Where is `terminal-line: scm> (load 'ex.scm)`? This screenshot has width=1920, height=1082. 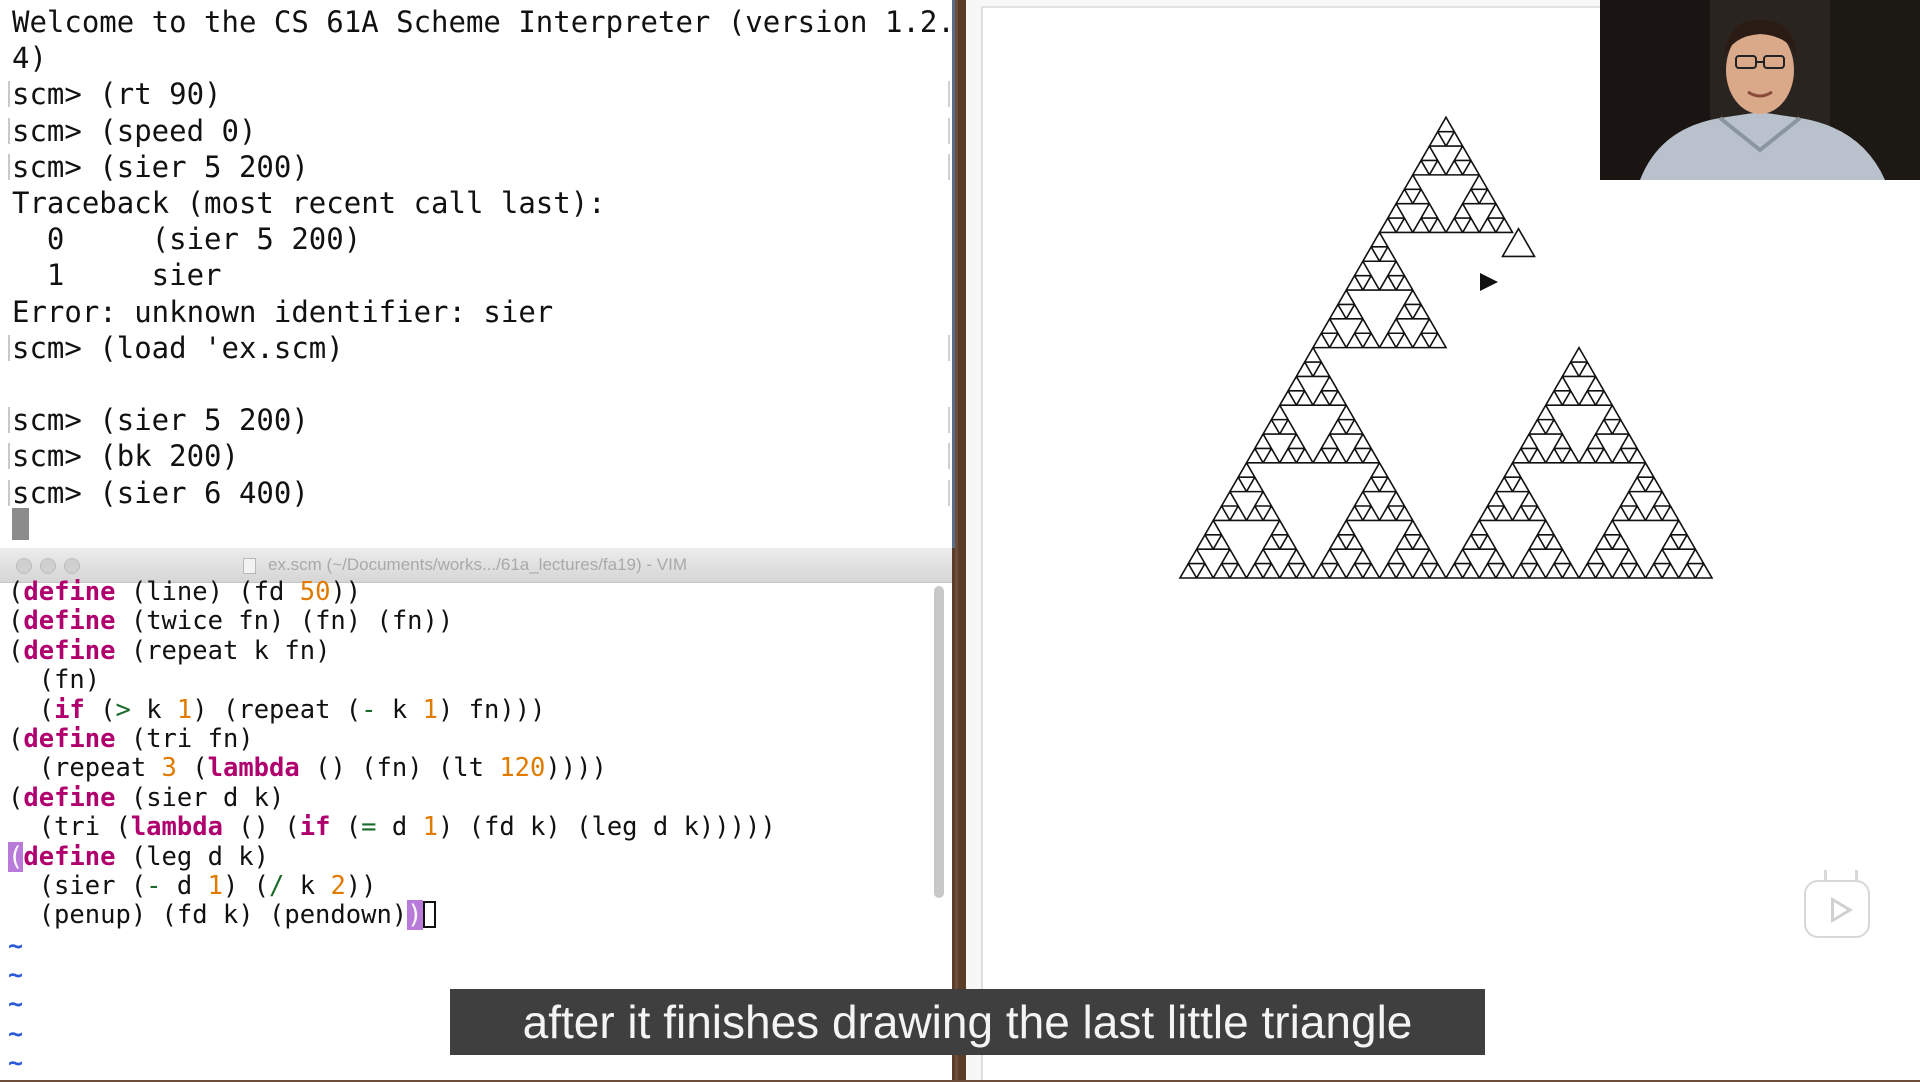
terminal-line: scm> (load 'ex.scm) is located at coordinates (178, 347).